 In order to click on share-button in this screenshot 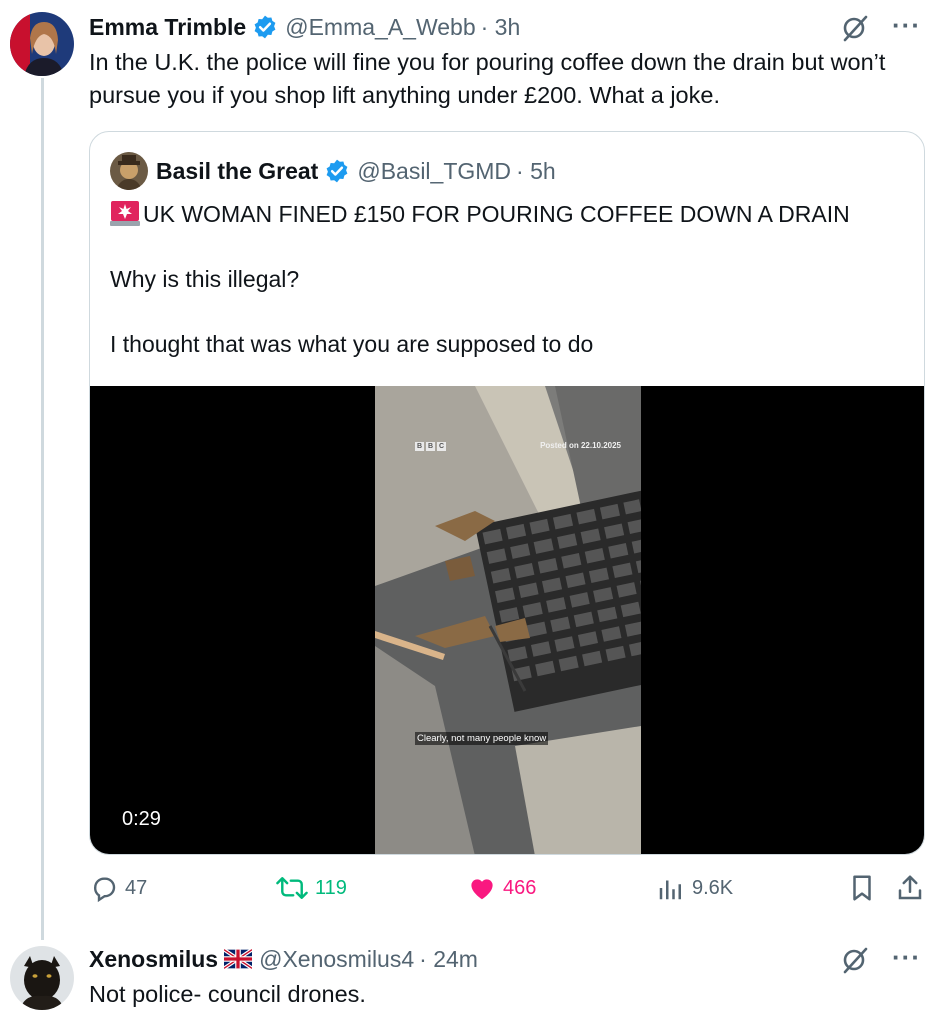, I will do `click(913, 888)`.